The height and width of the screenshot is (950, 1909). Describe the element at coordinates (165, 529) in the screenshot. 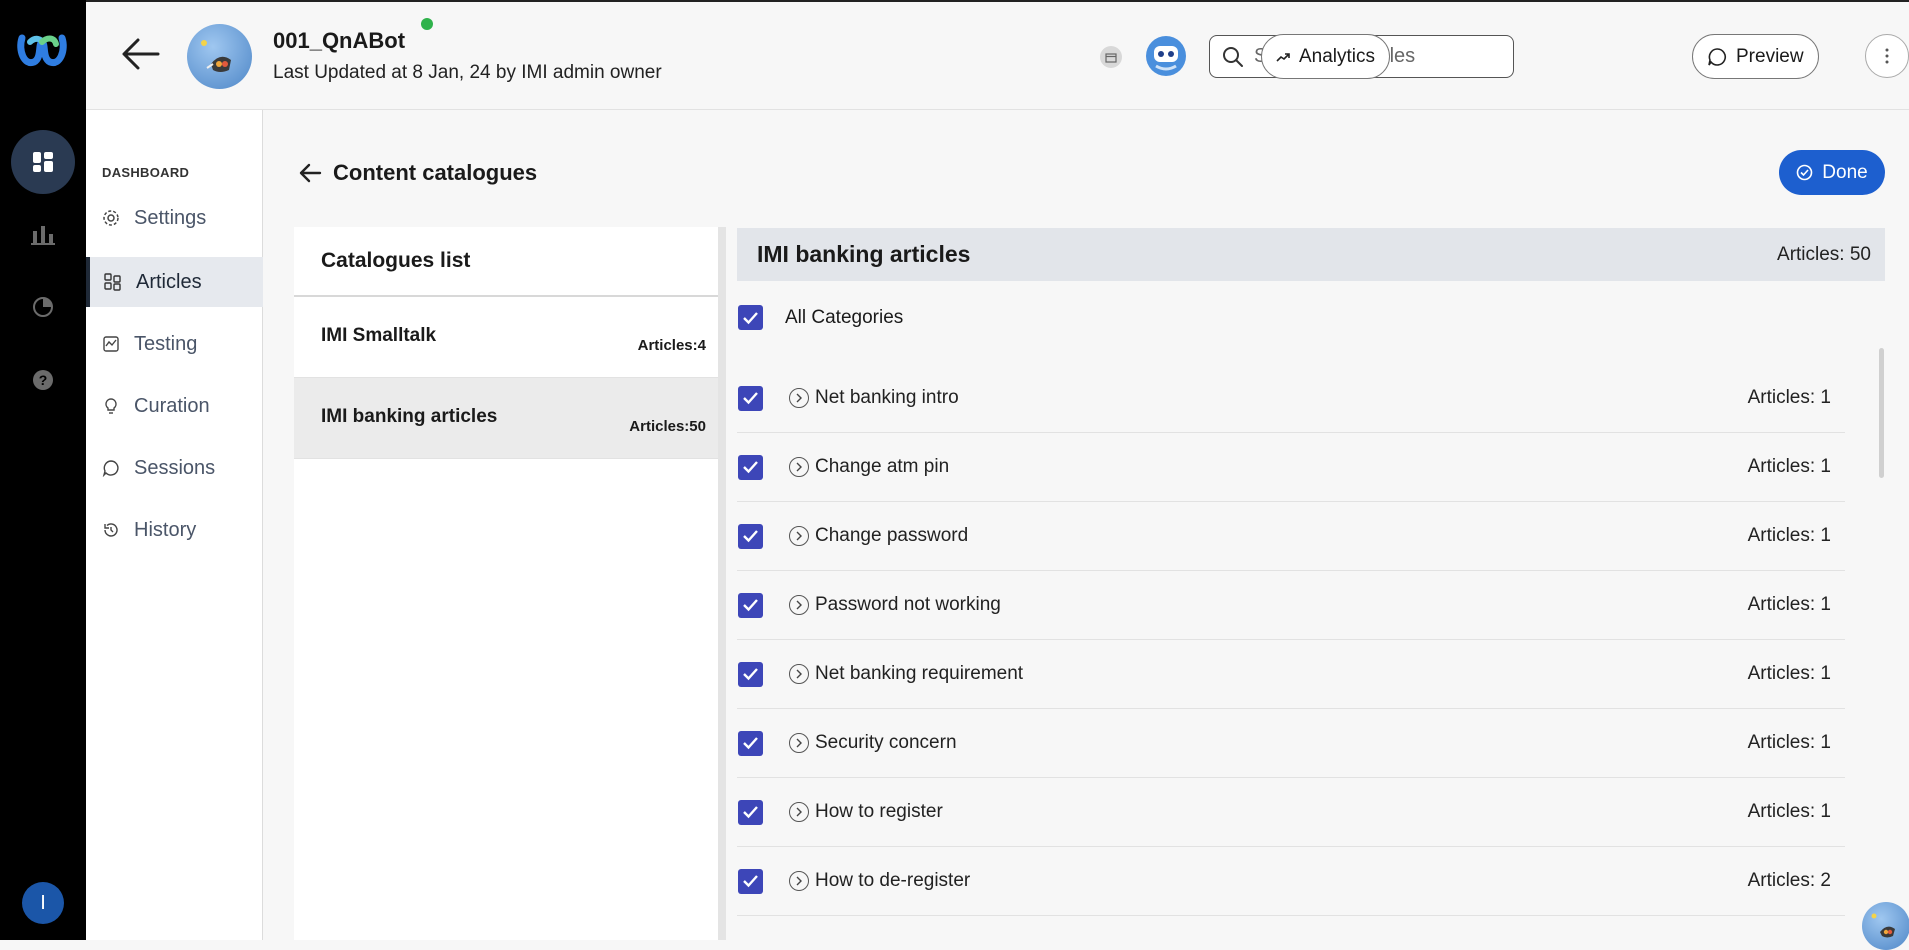

I see `sidebar-item-label: History` at that location.